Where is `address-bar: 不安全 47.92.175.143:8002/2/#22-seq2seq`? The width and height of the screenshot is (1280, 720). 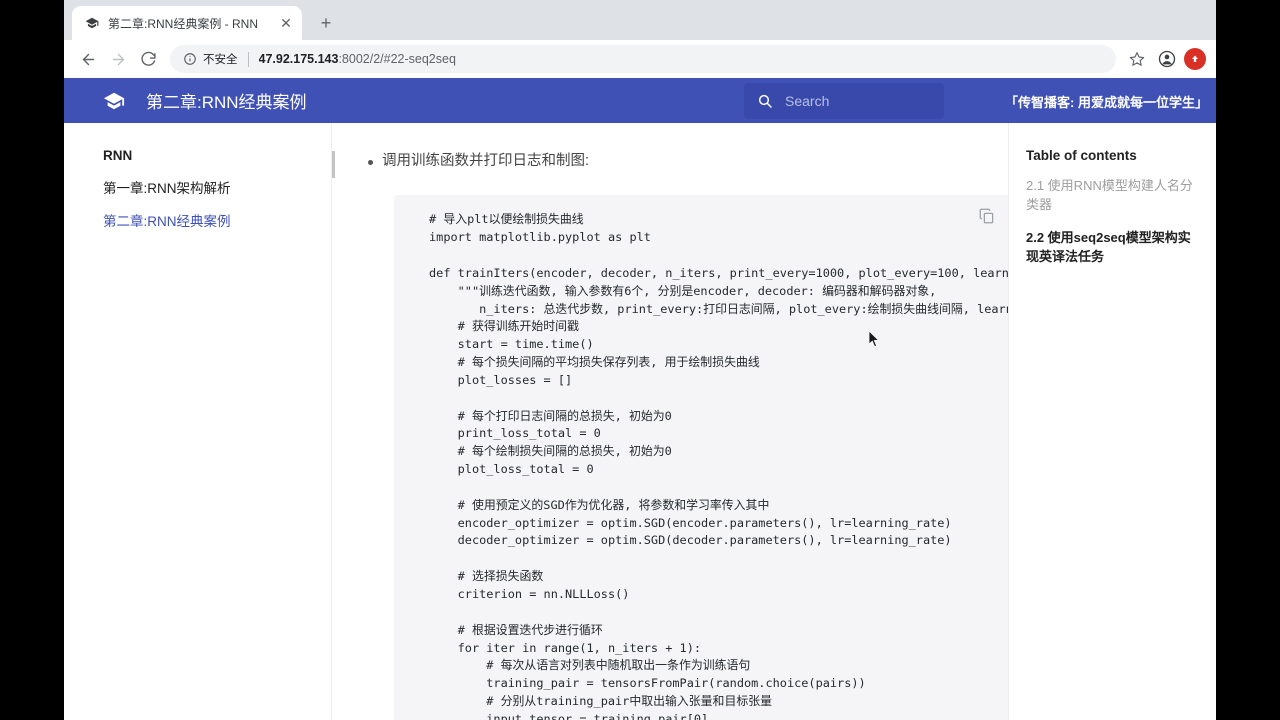
address-bar: 不安全 47.92.175.143:8002/2/#22-seq2seq is located at coordinates (643, 59).